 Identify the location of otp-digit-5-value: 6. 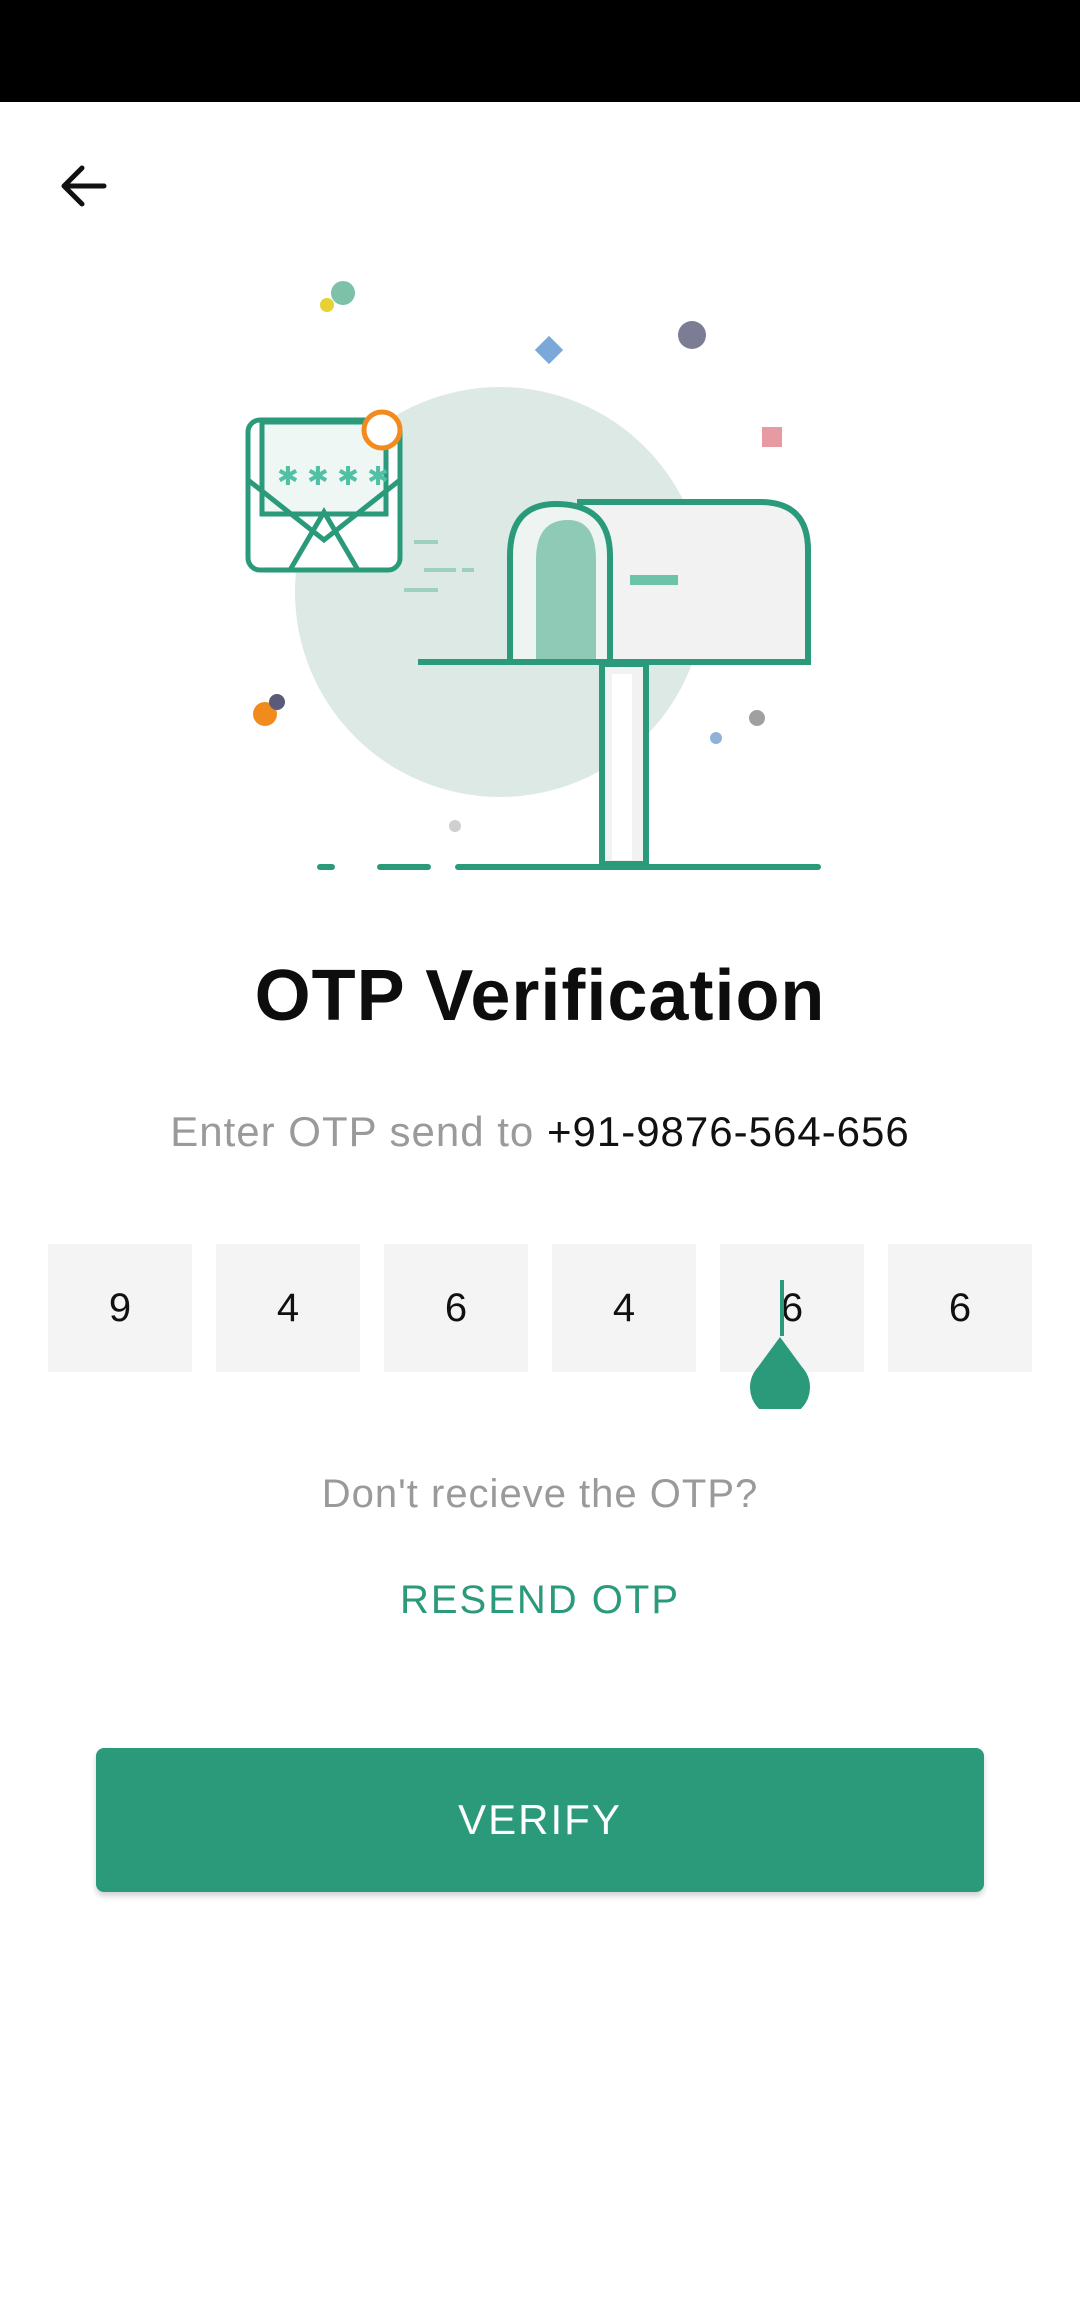
(792, 1307).